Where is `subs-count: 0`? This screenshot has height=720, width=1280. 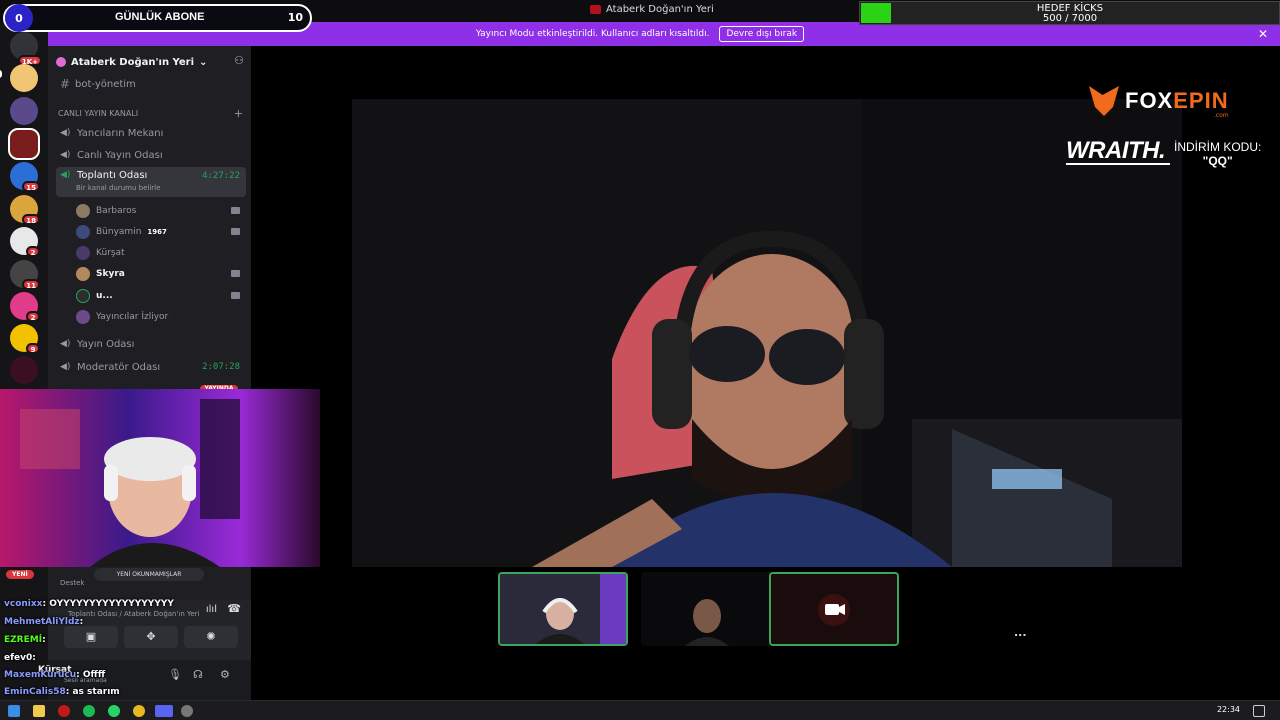 subs-count: 0 is located at coordinates (19, 18).